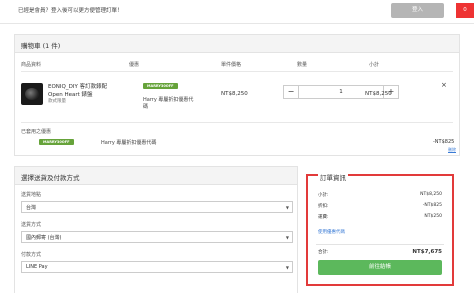  Describe the element at coordinates (433, 216) in the screenshot. I see `summary-shipping-value: NT$250` at that location.